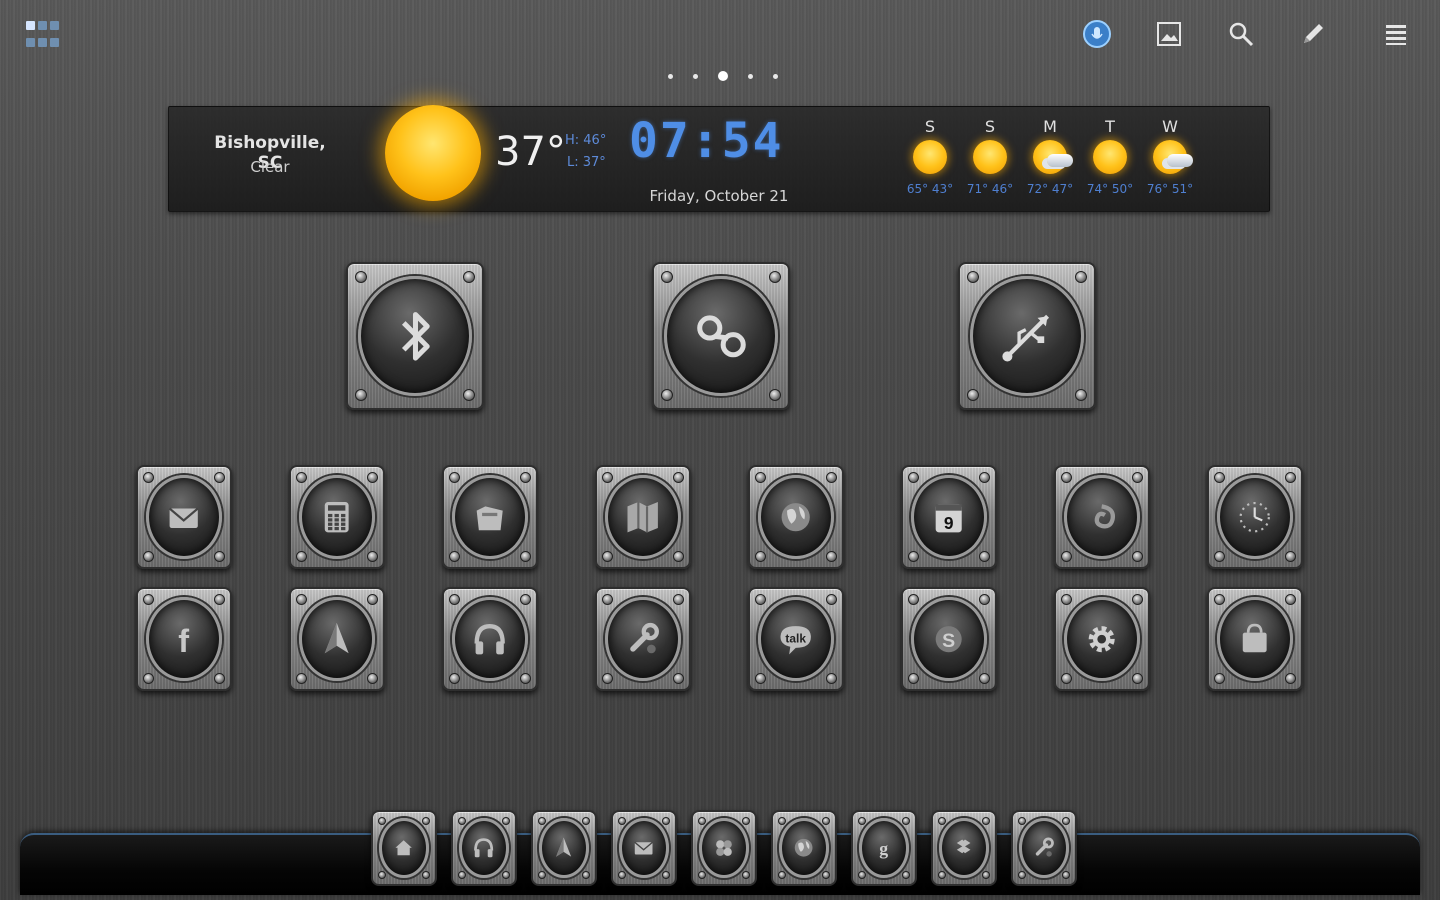  What do you see at coordinates (644, 848) in the screenshot?
I see `dock-mail` at bounding box center [644, 848].